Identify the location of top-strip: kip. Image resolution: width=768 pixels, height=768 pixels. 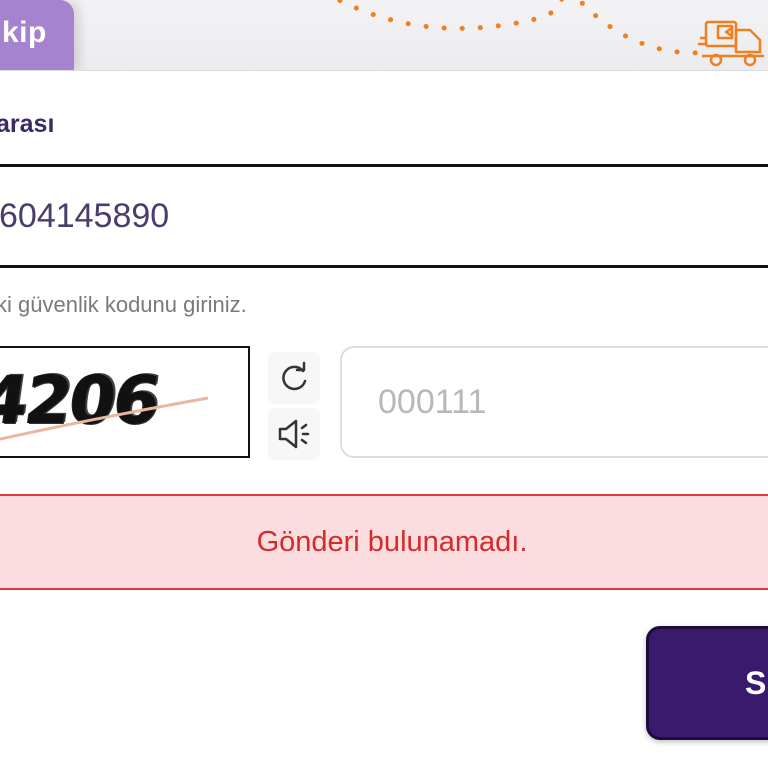
(384, 35).